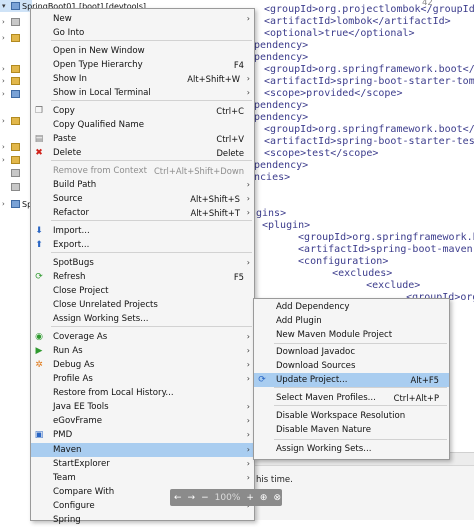 Image resolution: width=474 pixels, height=527 pixels. What do you see at coordinates (351, 366) in the screenshot?
I see `maven-item-download-sources: Download Sources` at bounding box center [351, 366].